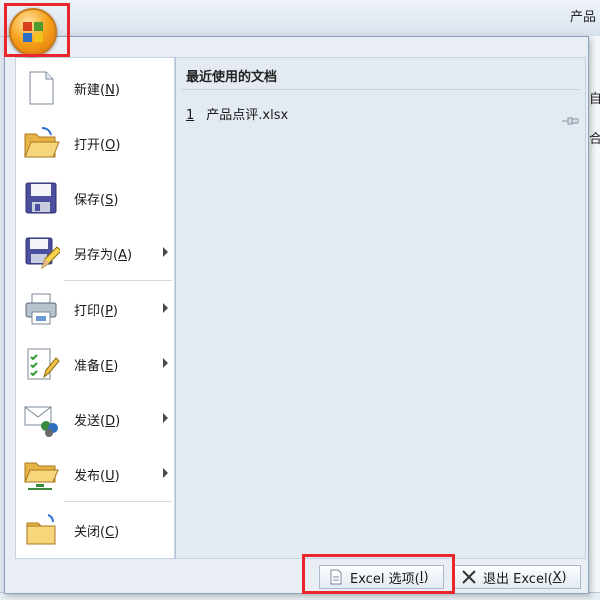 Image resolution: width=600 pixels, height=600 pixels. Describe the element at coordinates (594, 139) in the screenshot. I see `right-edge-text: 合` at that location.